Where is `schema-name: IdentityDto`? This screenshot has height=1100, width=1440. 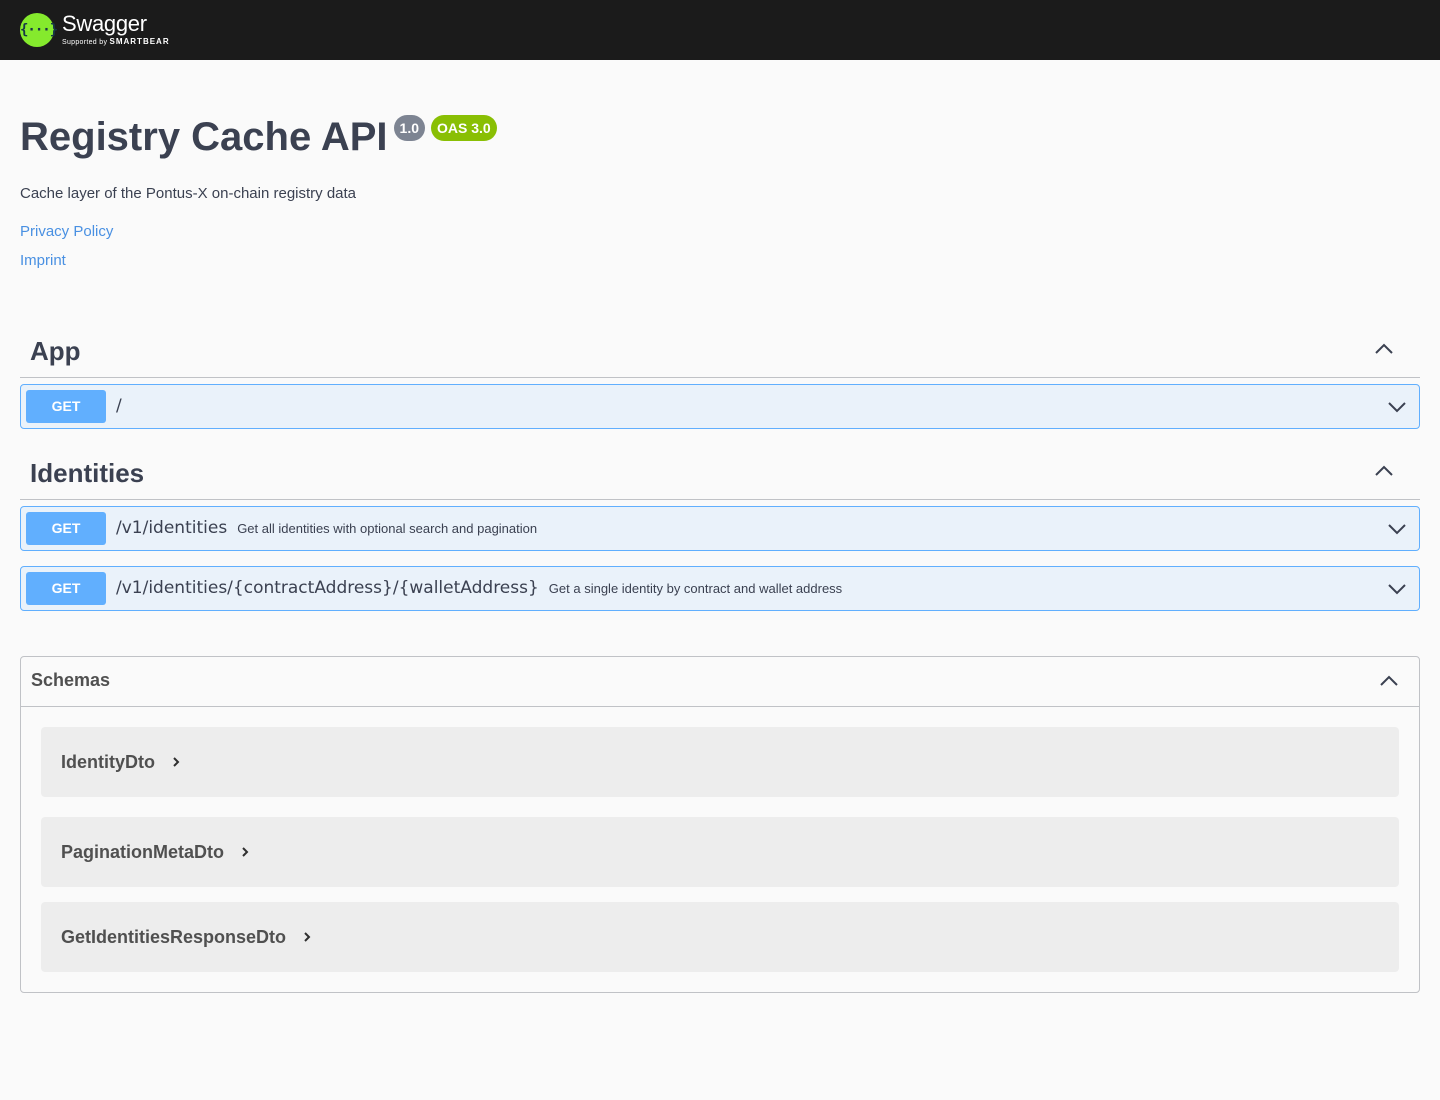
schema-name: IdentityDto is located at coordinates (121, 762).